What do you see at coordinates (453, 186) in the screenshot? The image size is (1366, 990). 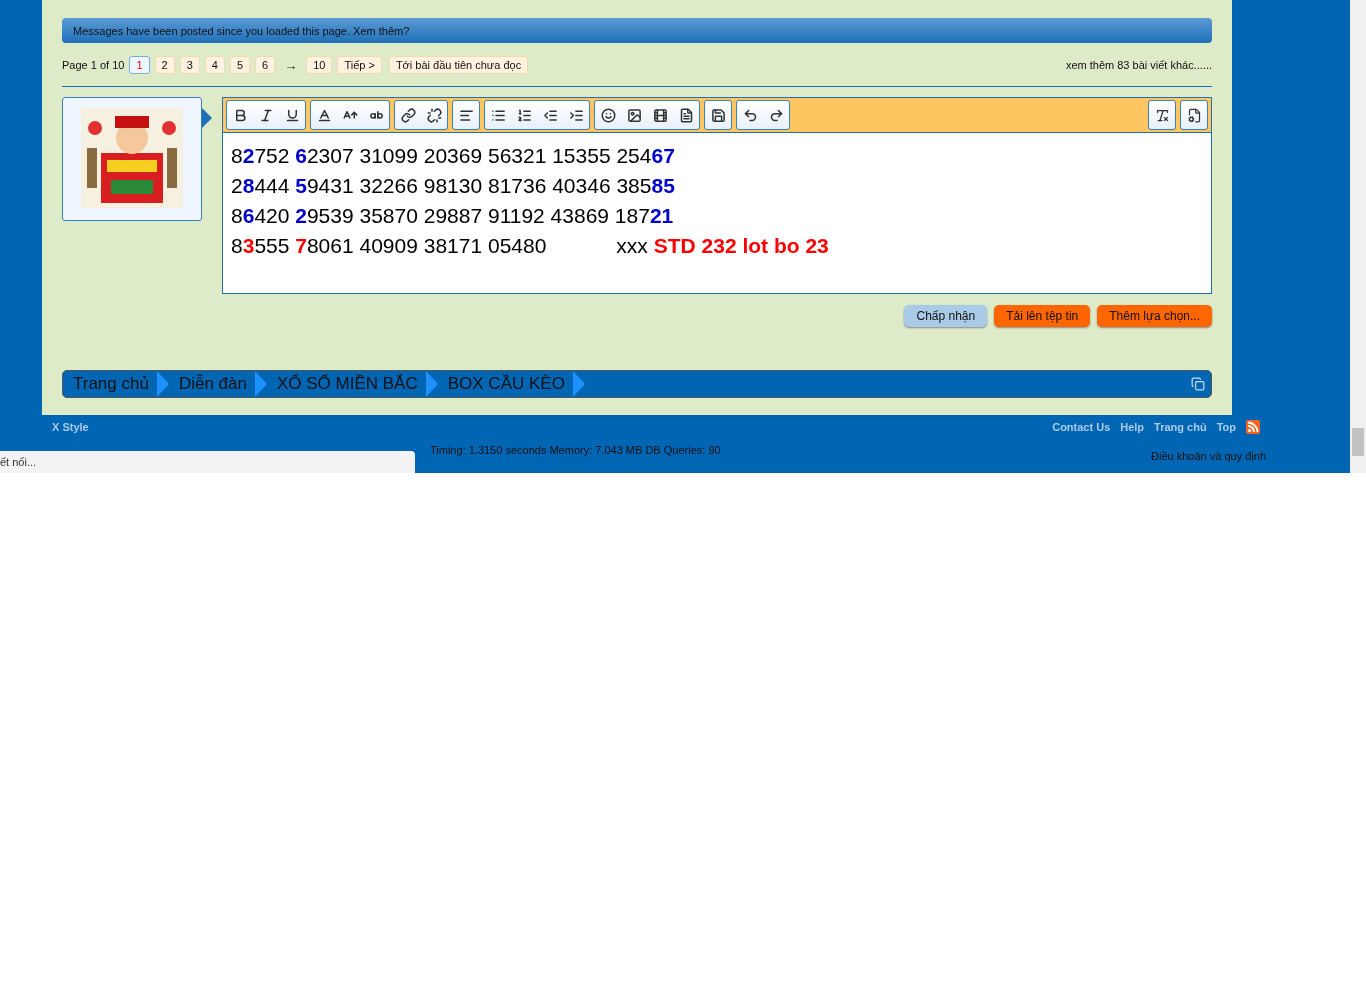 I see `message-line: 28444 59431 32266 98130 81736 40346 38585` at bounding box center [453, 186].